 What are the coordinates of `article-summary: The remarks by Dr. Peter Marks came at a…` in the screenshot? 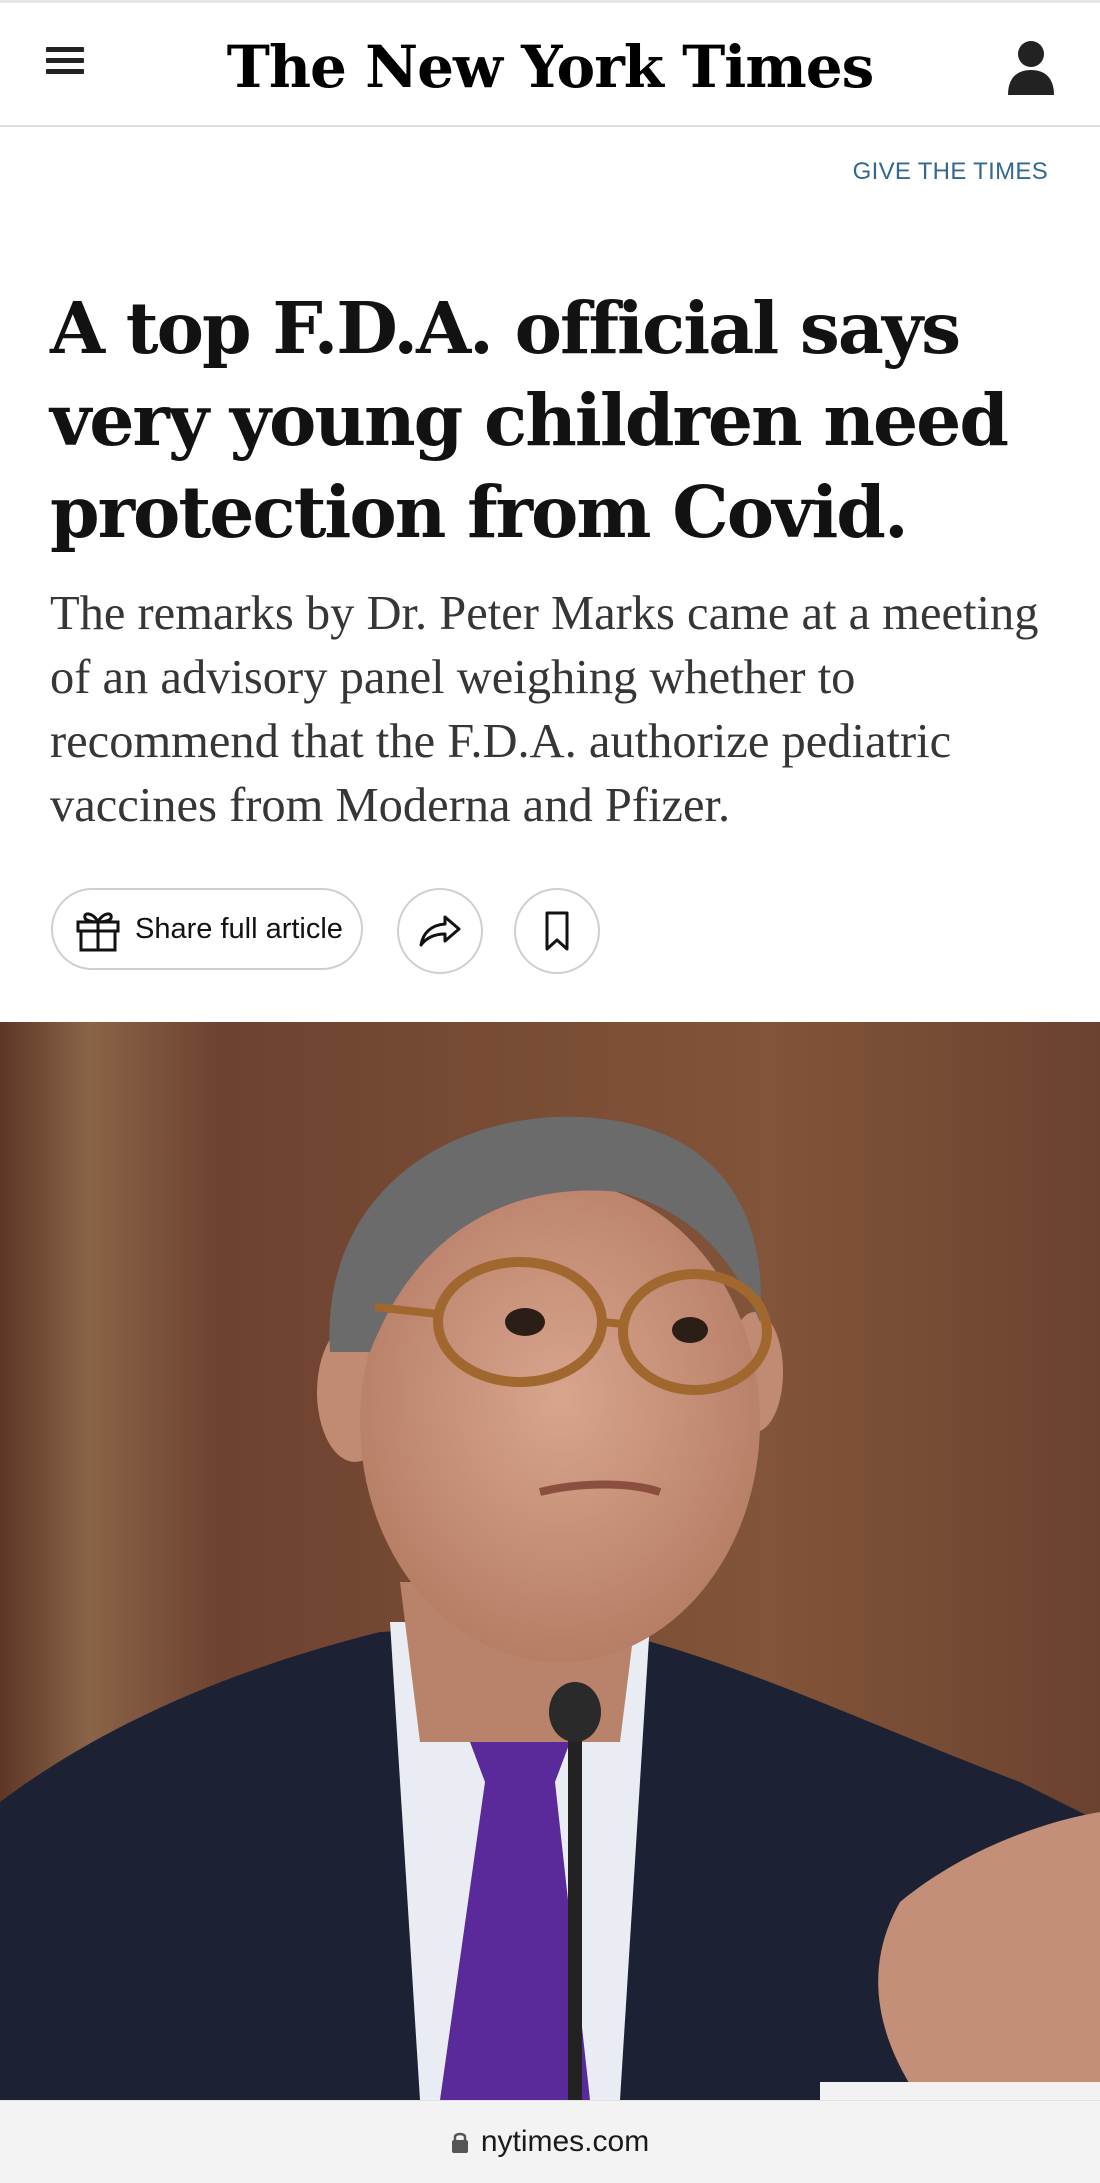 It's located at (544, 709).